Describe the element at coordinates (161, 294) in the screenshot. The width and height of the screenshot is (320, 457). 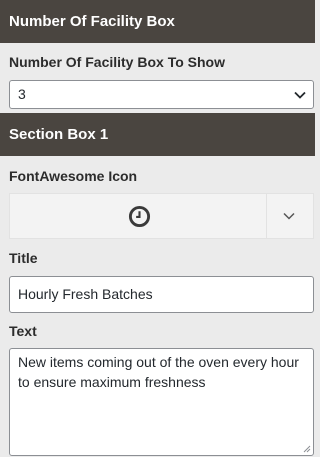
I see `title-input: Hourly Fresh Batches` at that location.